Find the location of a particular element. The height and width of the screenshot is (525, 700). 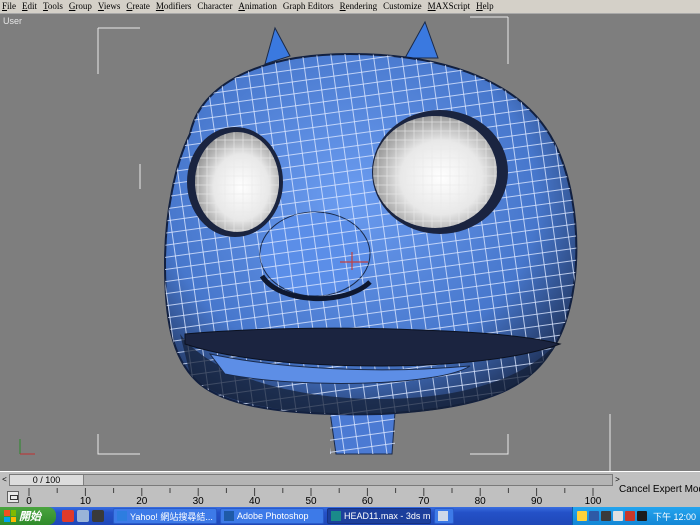

quick-launch is located at coordinates (83, 516).